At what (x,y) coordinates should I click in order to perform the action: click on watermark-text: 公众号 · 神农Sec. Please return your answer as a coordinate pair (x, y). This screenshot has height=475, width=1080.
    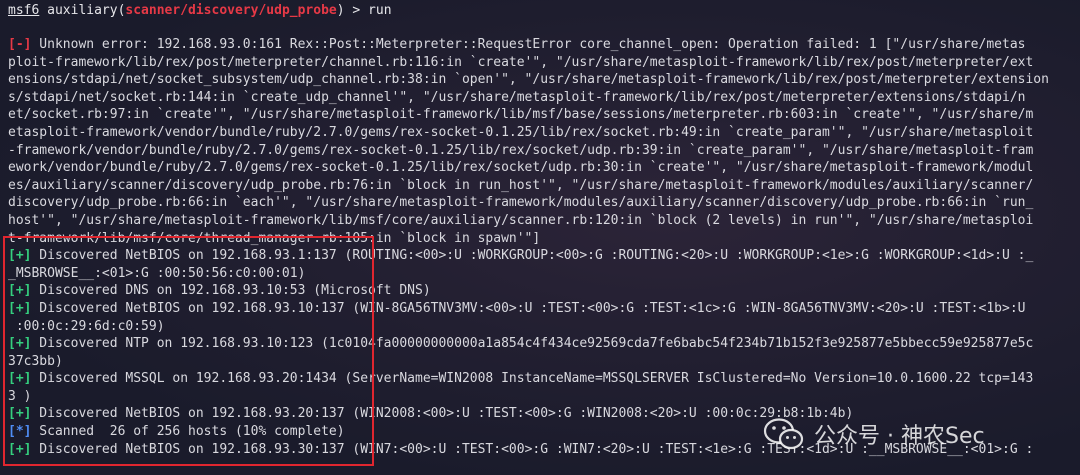
    Looking at the image, I should click on (899, 436).